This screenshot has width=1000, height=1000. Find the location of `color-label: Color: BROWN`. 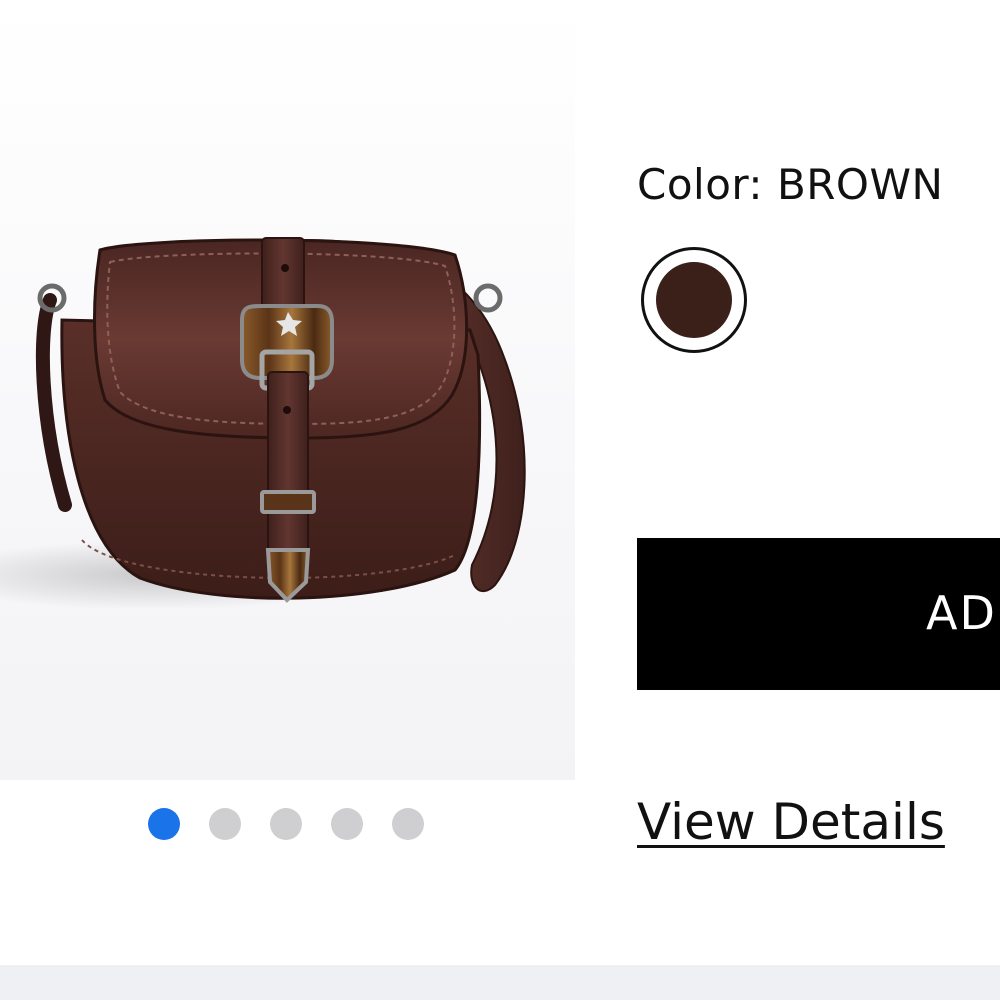

color-label: Color: BROWN is located at coordinates (790, 184).